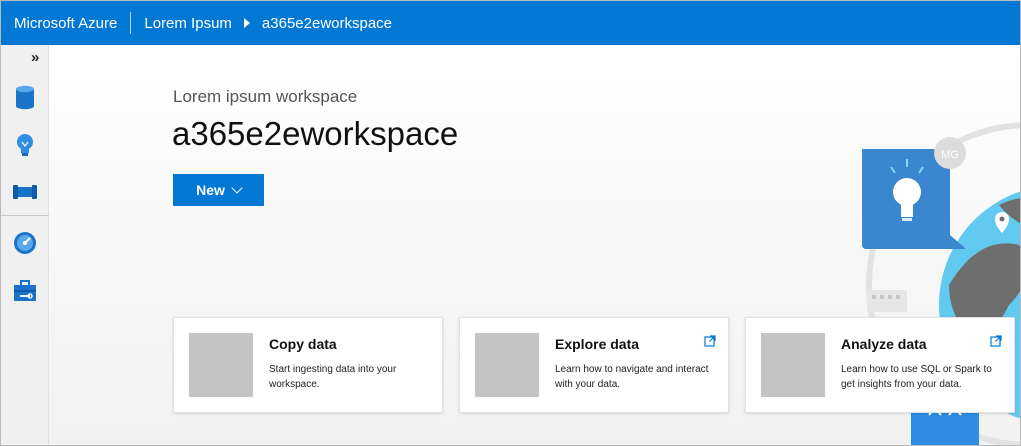 The image size is (1021, 446). Describe the element at coordinates (246, 23) in the screenshot. I see `breadcrumb-separator-icon` at that location.